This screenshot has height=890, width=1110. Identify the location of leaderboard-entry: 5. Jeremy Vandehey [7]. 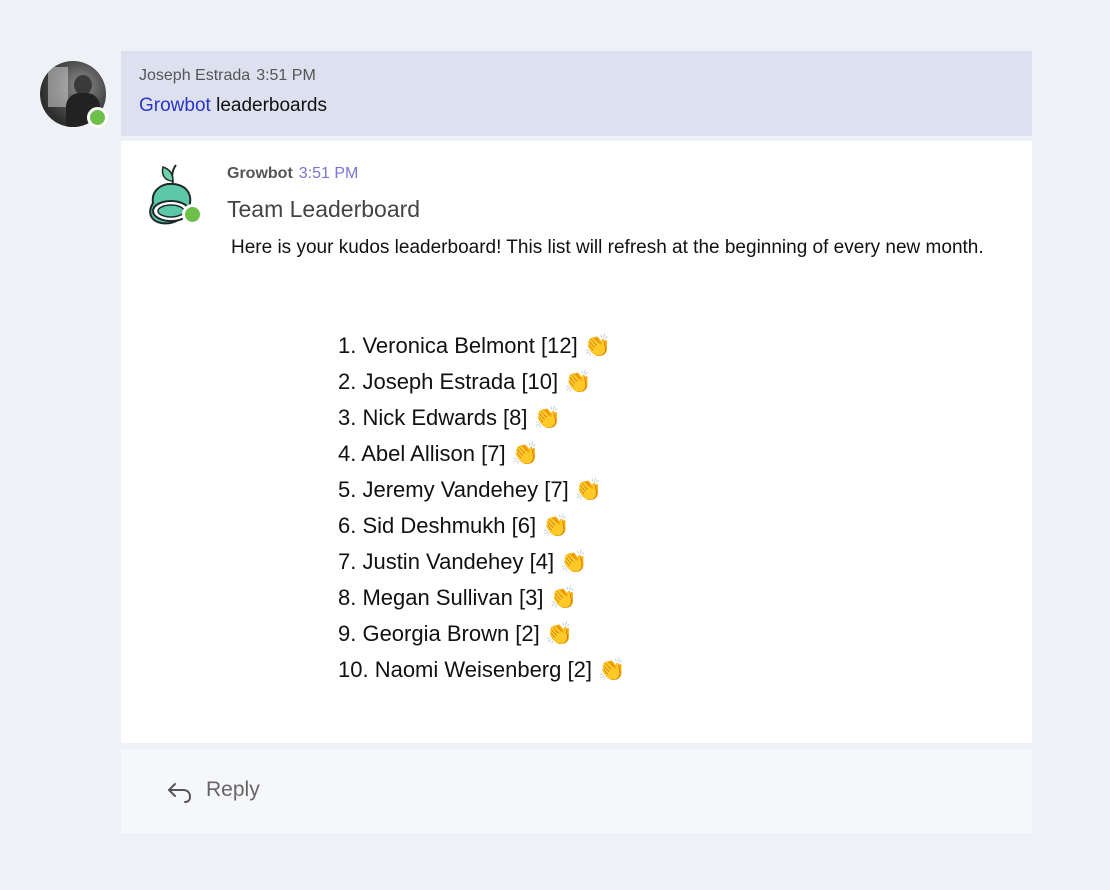
(453, 489).